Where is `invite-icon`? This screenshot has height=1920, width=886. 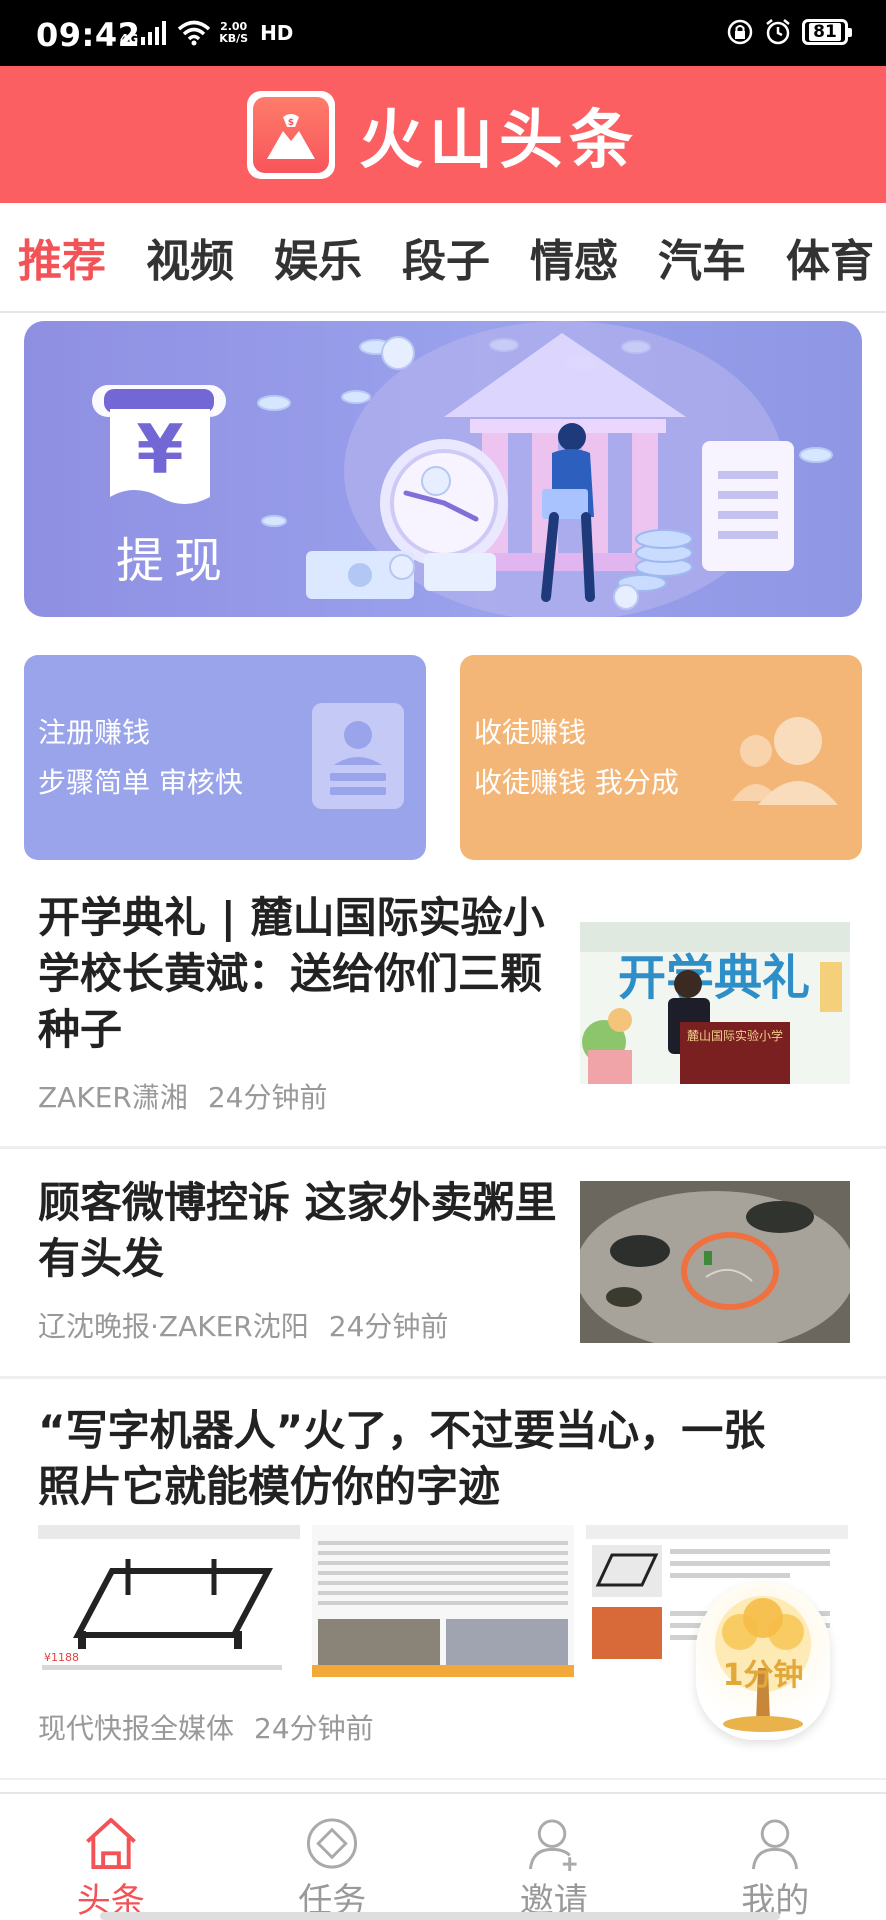
invite-icon is located at coordinates (552, 1845).